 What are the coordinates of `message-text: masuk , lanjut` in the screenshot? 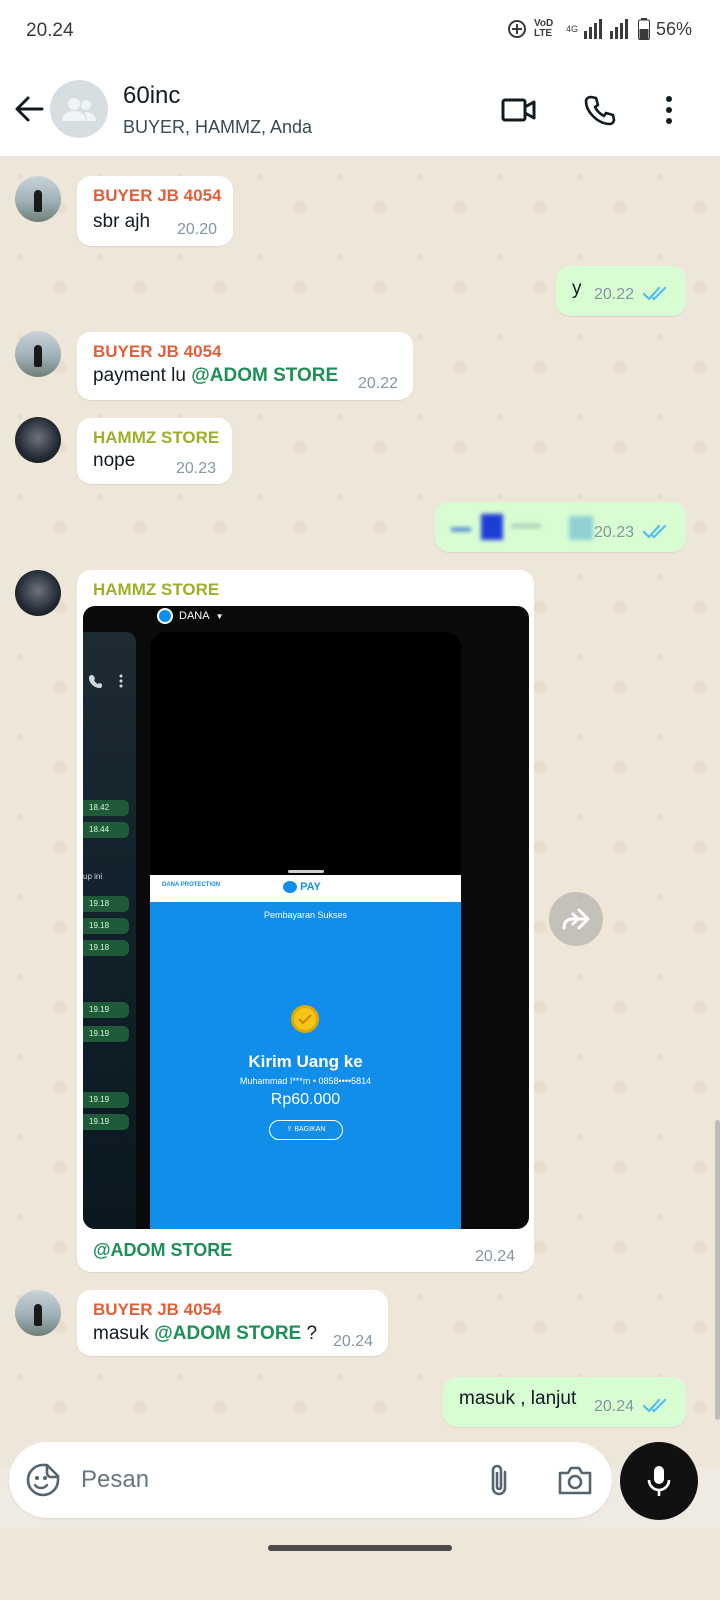 It's located at (518, 1398).